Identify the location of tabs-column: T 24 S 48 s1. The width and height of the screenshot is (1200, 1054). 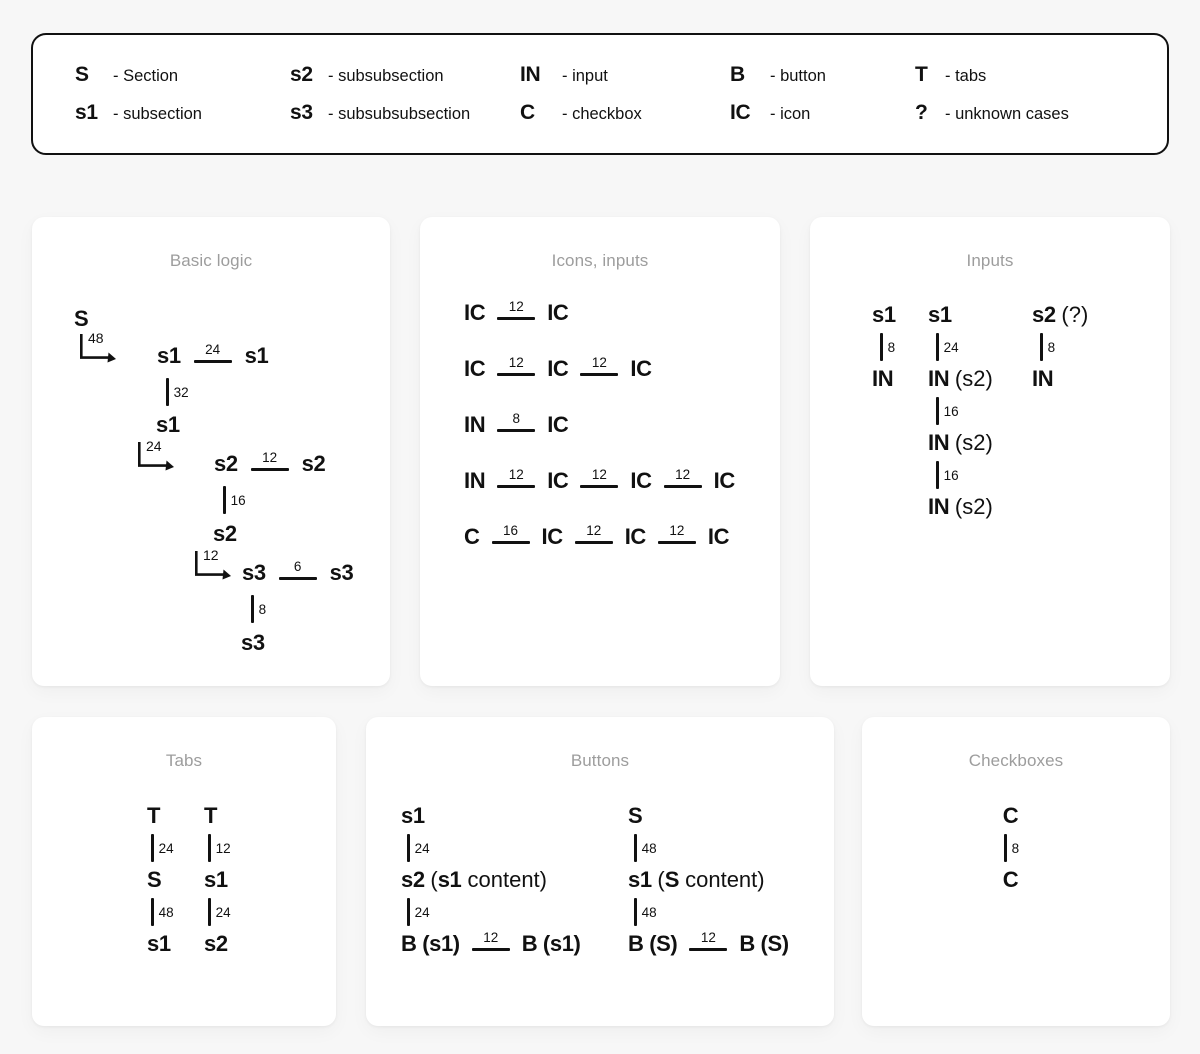
(160, 880).